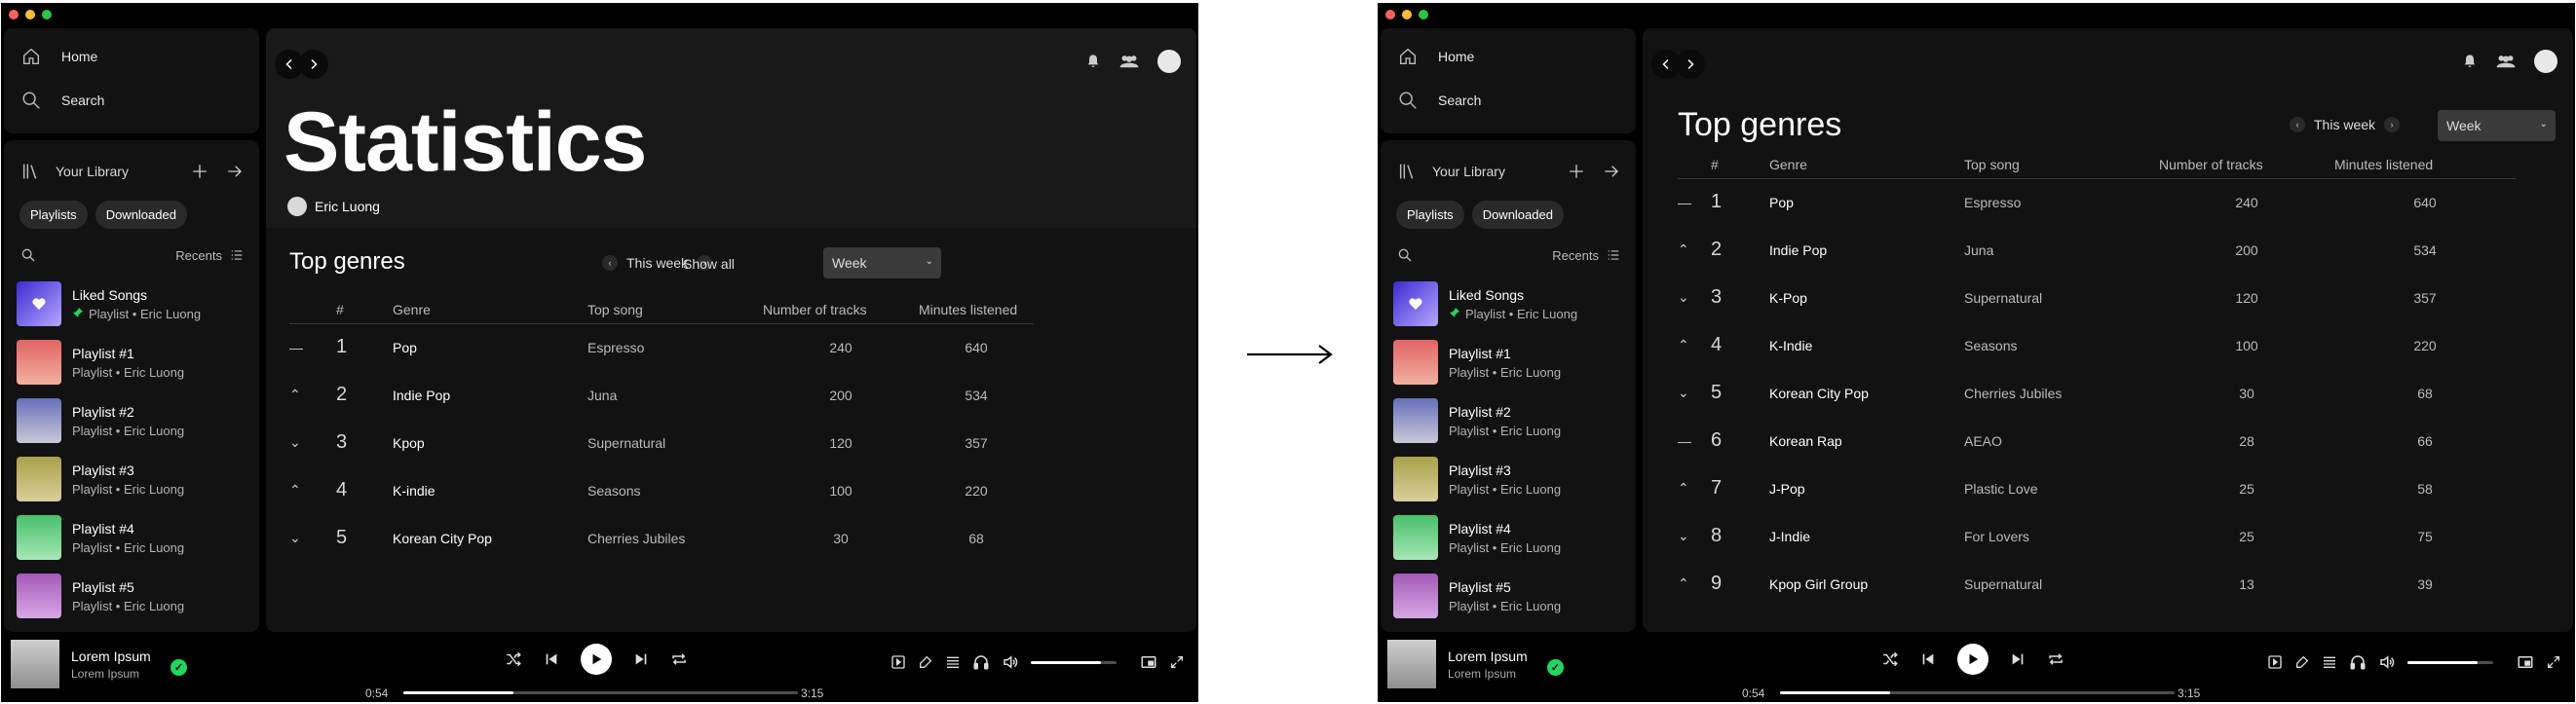 This screenshot has width=2576, height=704. Describe the element at coordinates (2097, 536) in the screenshot. I see `genre-row: ⌄ 8 J-Indie For Lovers 25 75` at that location.